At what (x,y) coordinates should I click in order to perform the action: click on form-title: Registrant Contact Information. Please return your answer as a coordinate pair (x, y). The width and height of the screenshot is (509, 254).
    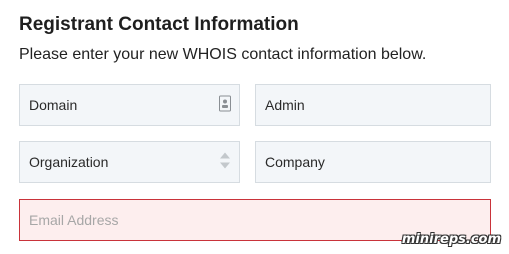
    Looking at the image, I should click on (159, 24).